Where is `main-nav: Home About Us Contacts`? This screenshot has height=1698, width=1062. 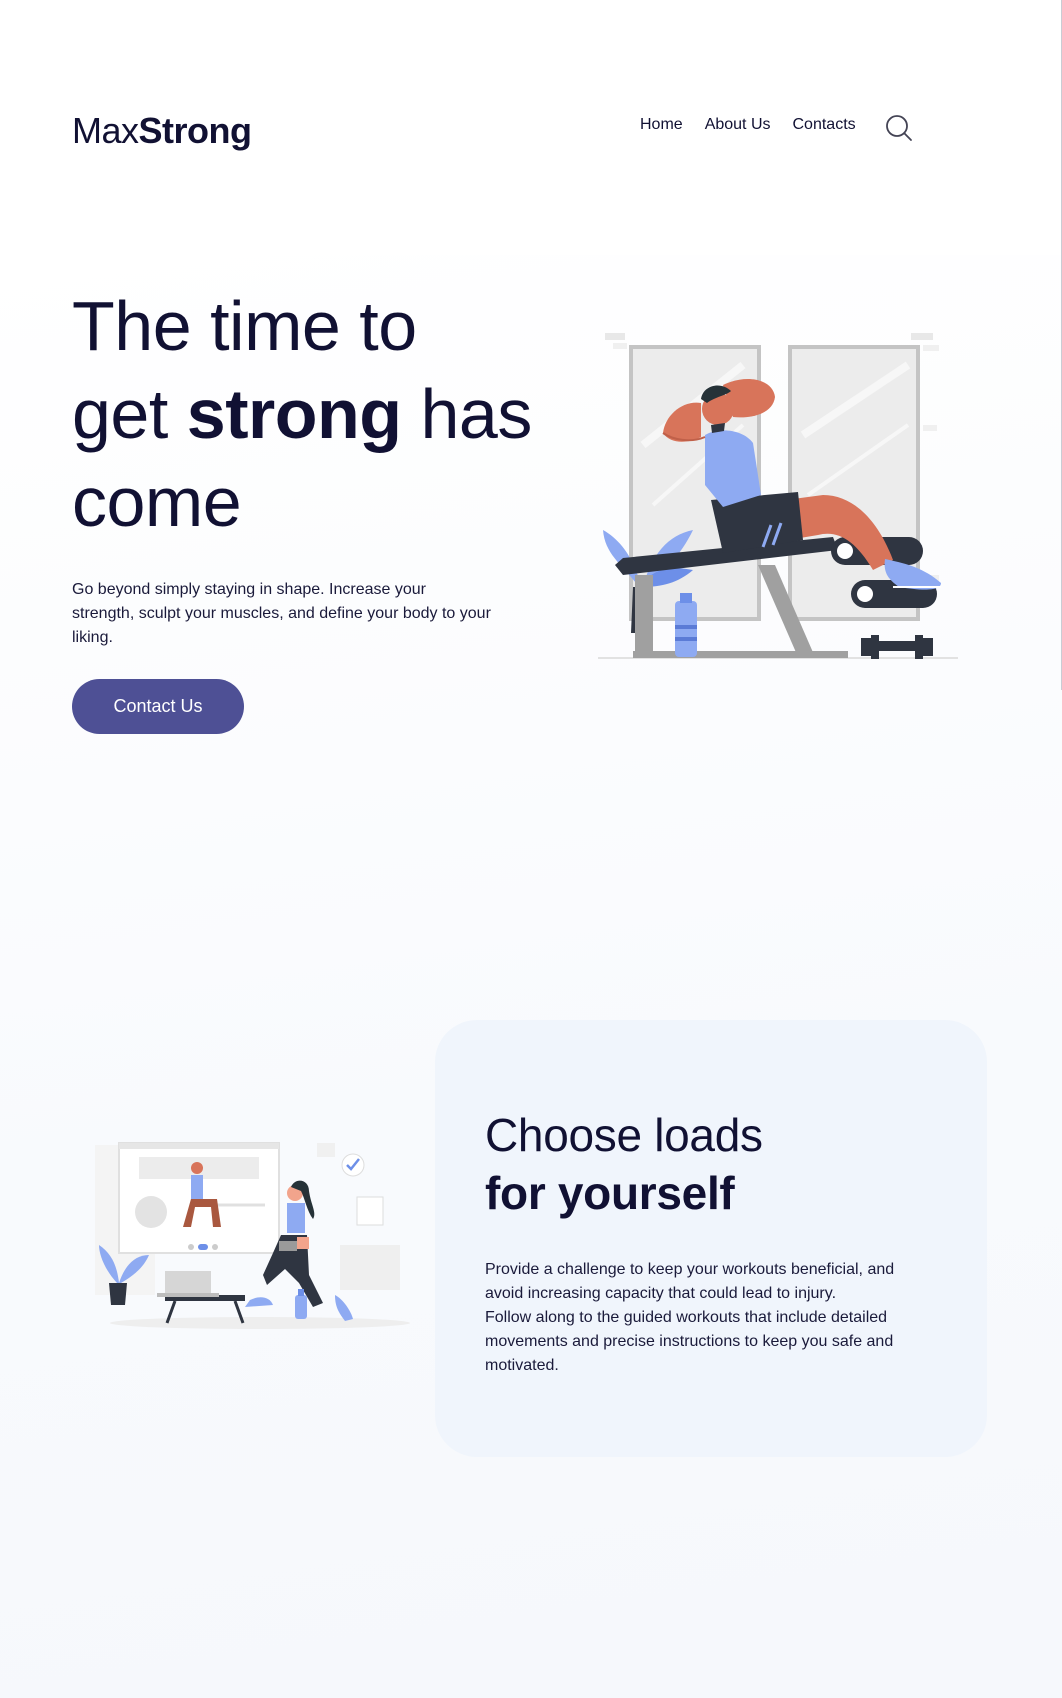 main-nav: Home About Us Contacts is located at coordinates (759, 125).